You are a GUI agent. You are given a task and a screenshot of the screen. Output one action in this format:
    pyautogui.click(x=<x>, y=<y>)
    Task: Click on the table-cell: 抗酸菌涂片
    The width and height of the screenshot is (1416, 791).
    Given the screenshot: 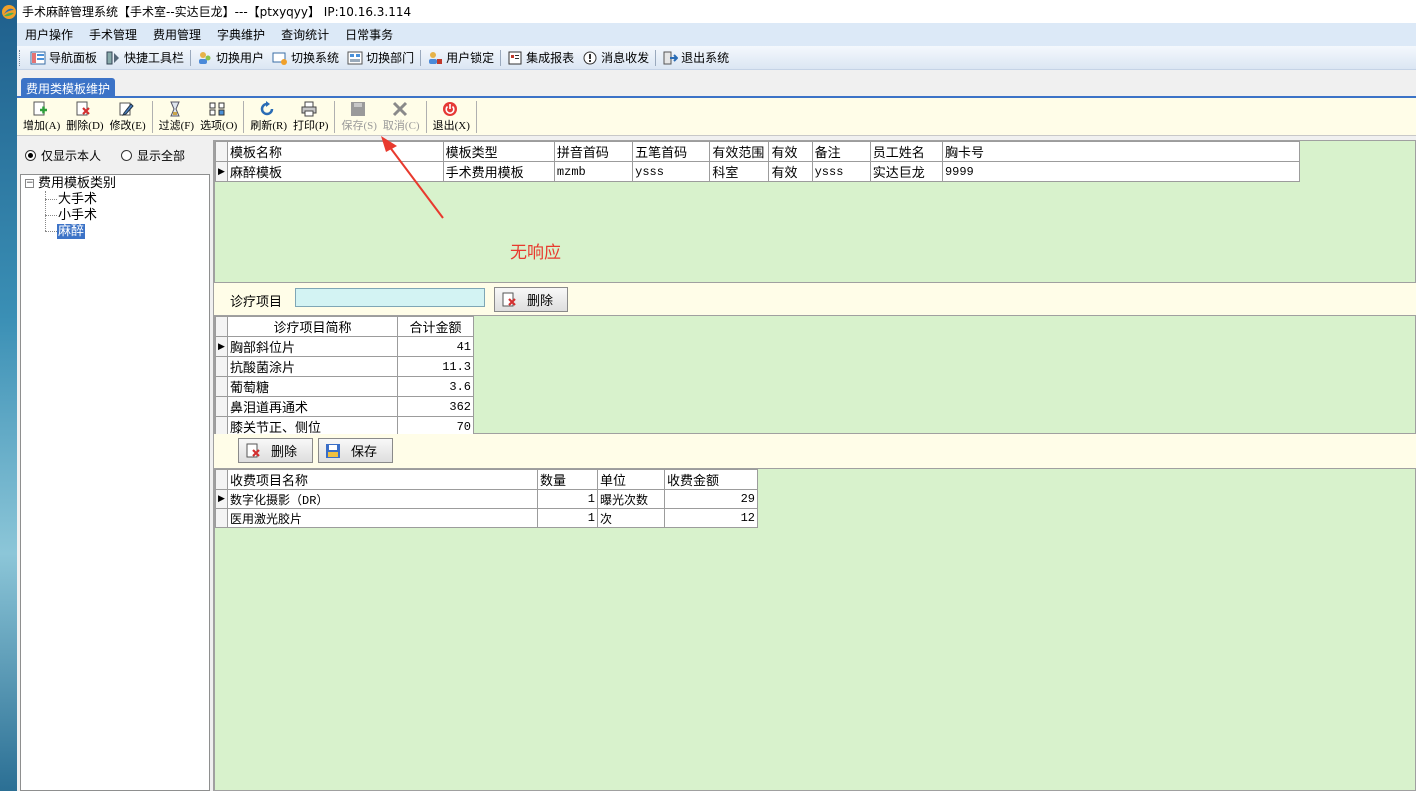 What is the action you would take?
    pyautogui.click(x=312, y=366)
    